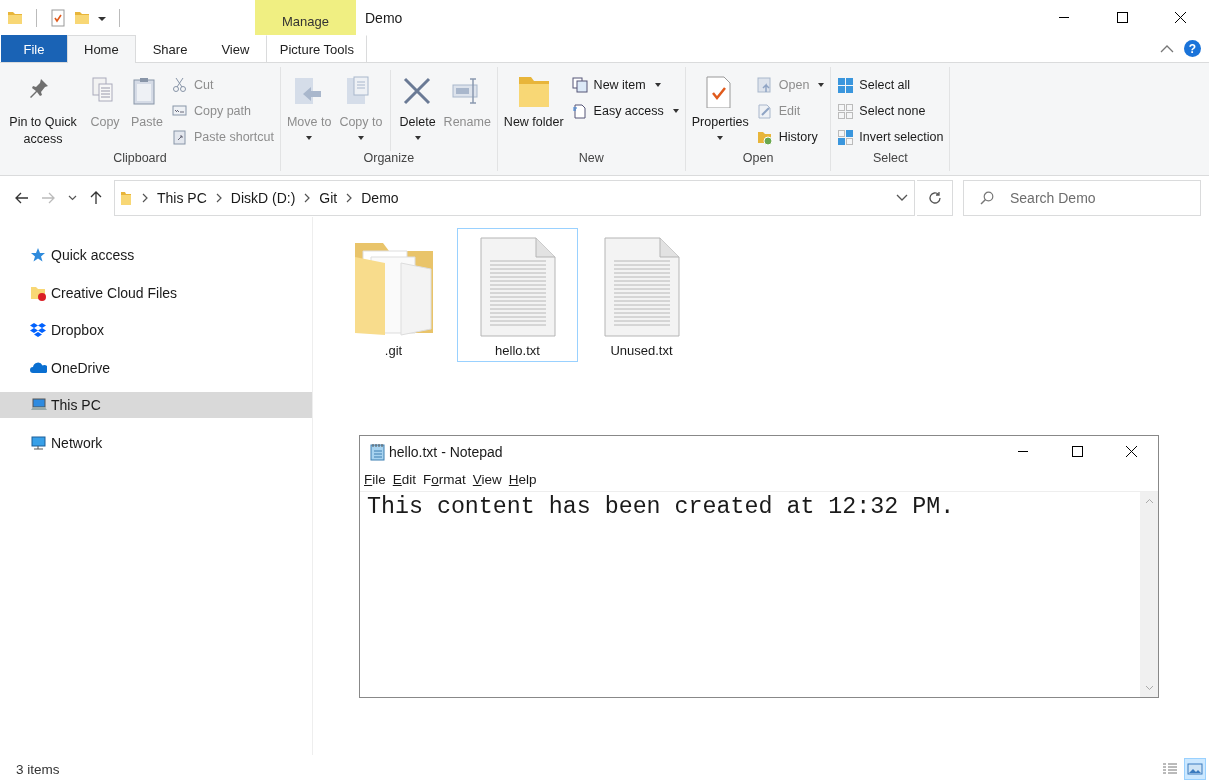  Describe the element at coordinates (1170, 769) in the screenshot. I see `details-view-icon` at that location.